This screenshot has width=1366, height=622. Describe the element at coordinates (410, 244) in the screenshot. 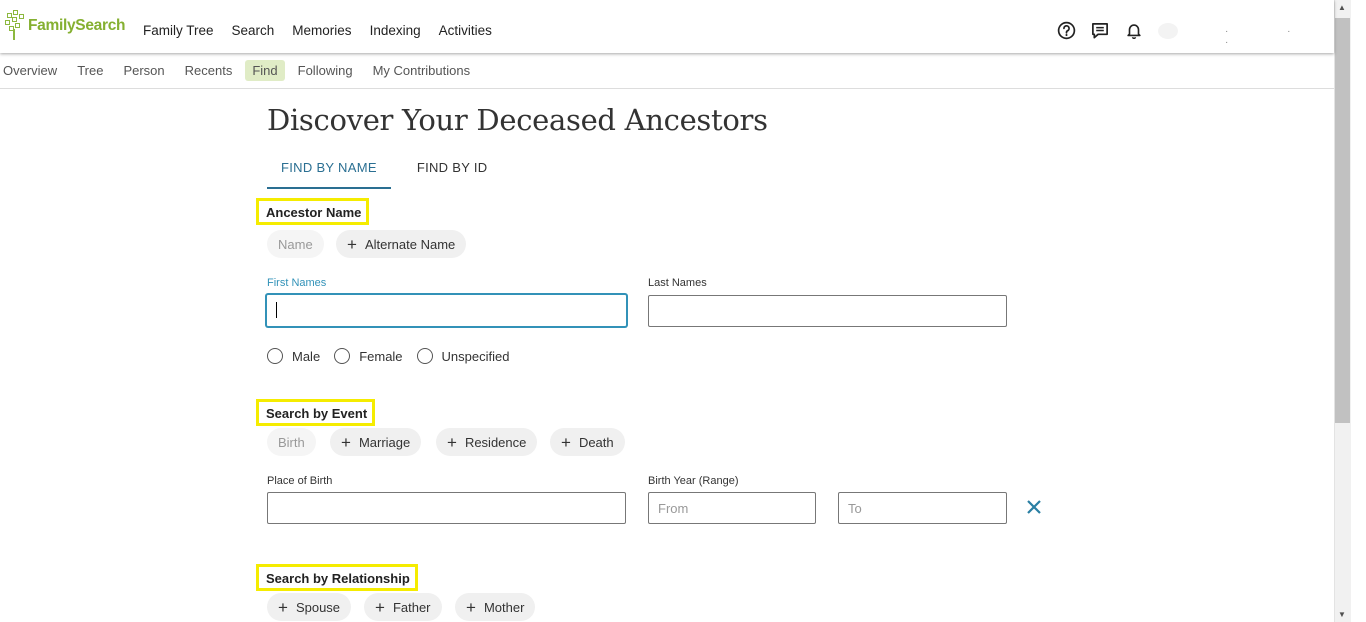

I see `add-alternate-name-label: Alternate Name` at that location.